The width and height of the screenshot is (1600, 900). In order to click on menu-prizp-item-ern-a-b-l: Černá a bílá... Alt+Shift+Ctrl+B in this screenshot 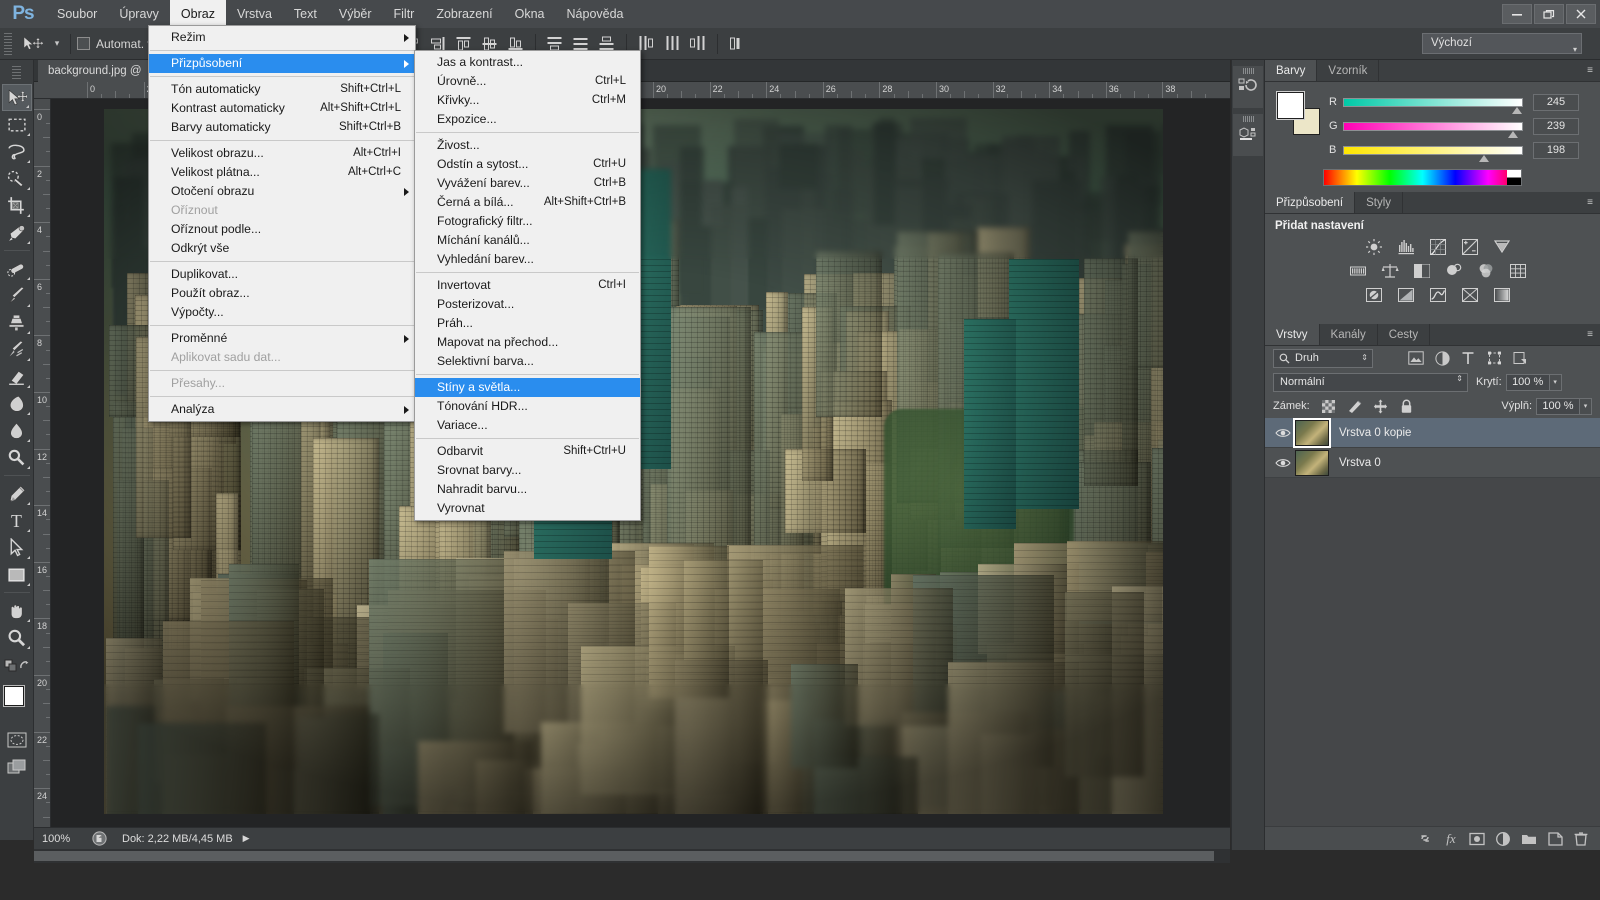, I will do `click(527, 202)`.